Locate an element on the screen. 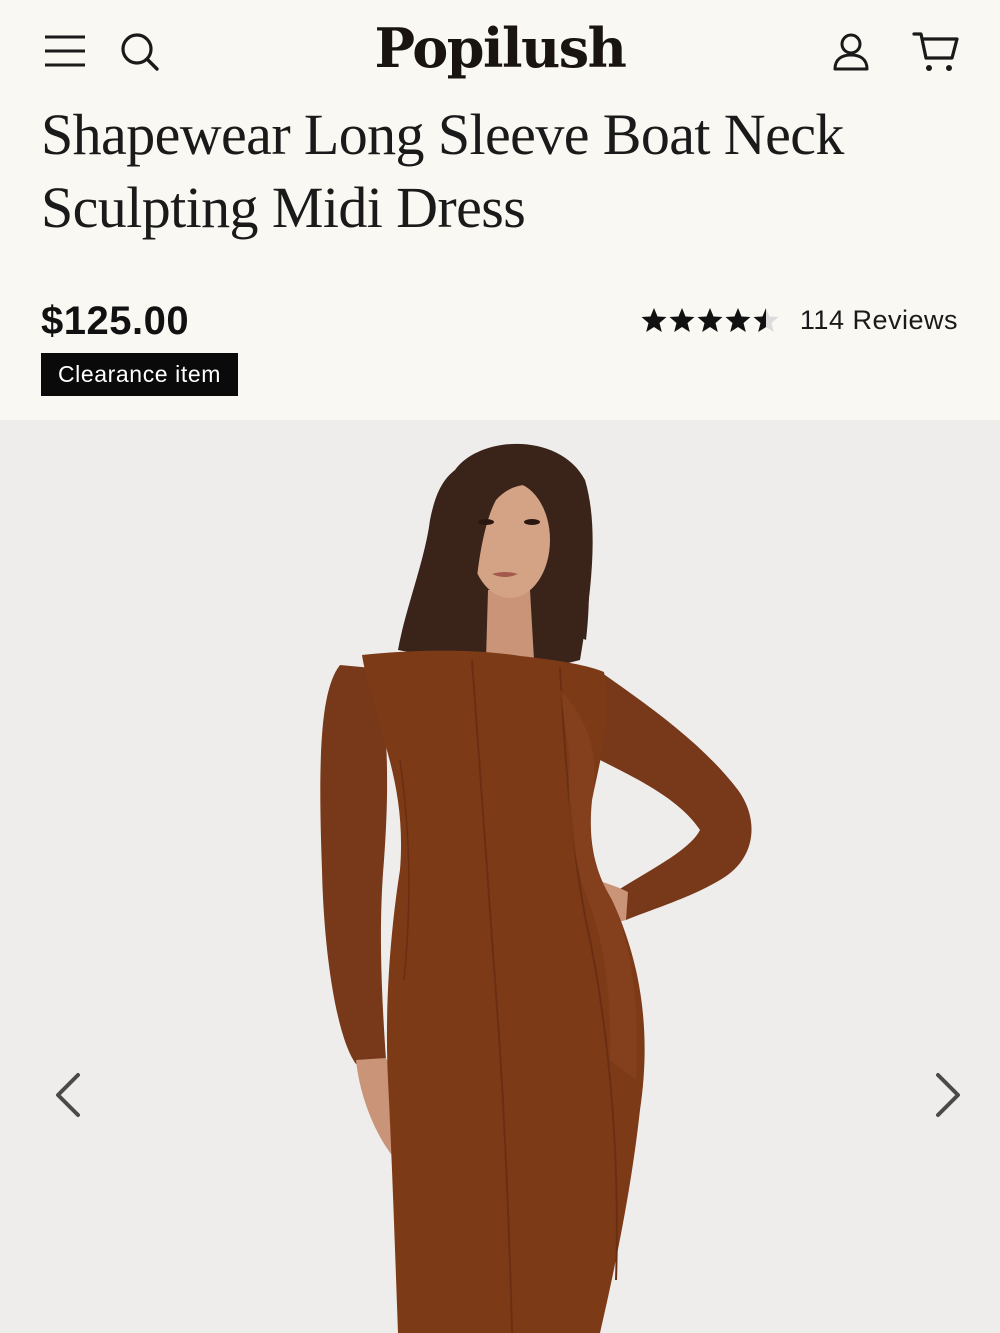 The image size is (1000, 1333). account-button is located at coordinates (851, 52).